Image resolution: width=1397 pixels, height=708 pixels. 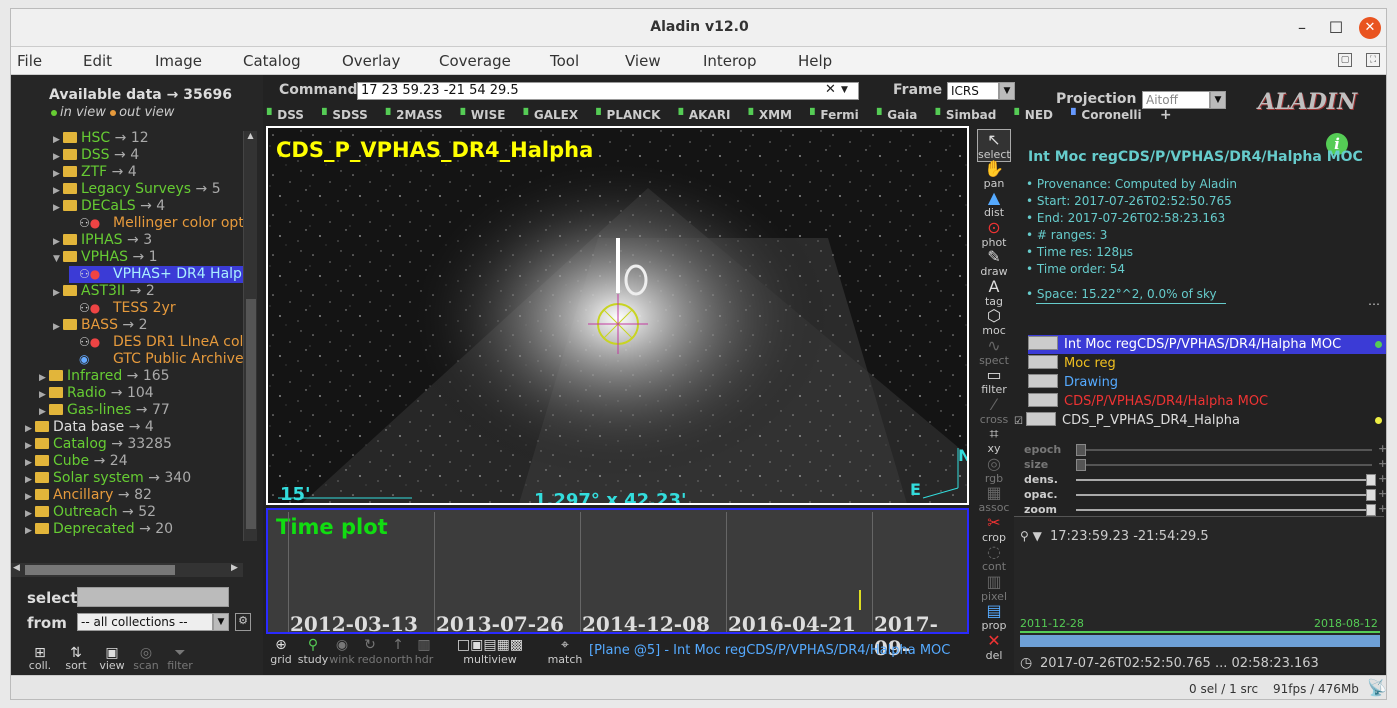 What do you see at coordinates (101, 138) in the screenshot?
I see `tree-item: ▶ HSC → 12` at bounding box center [101, 138].